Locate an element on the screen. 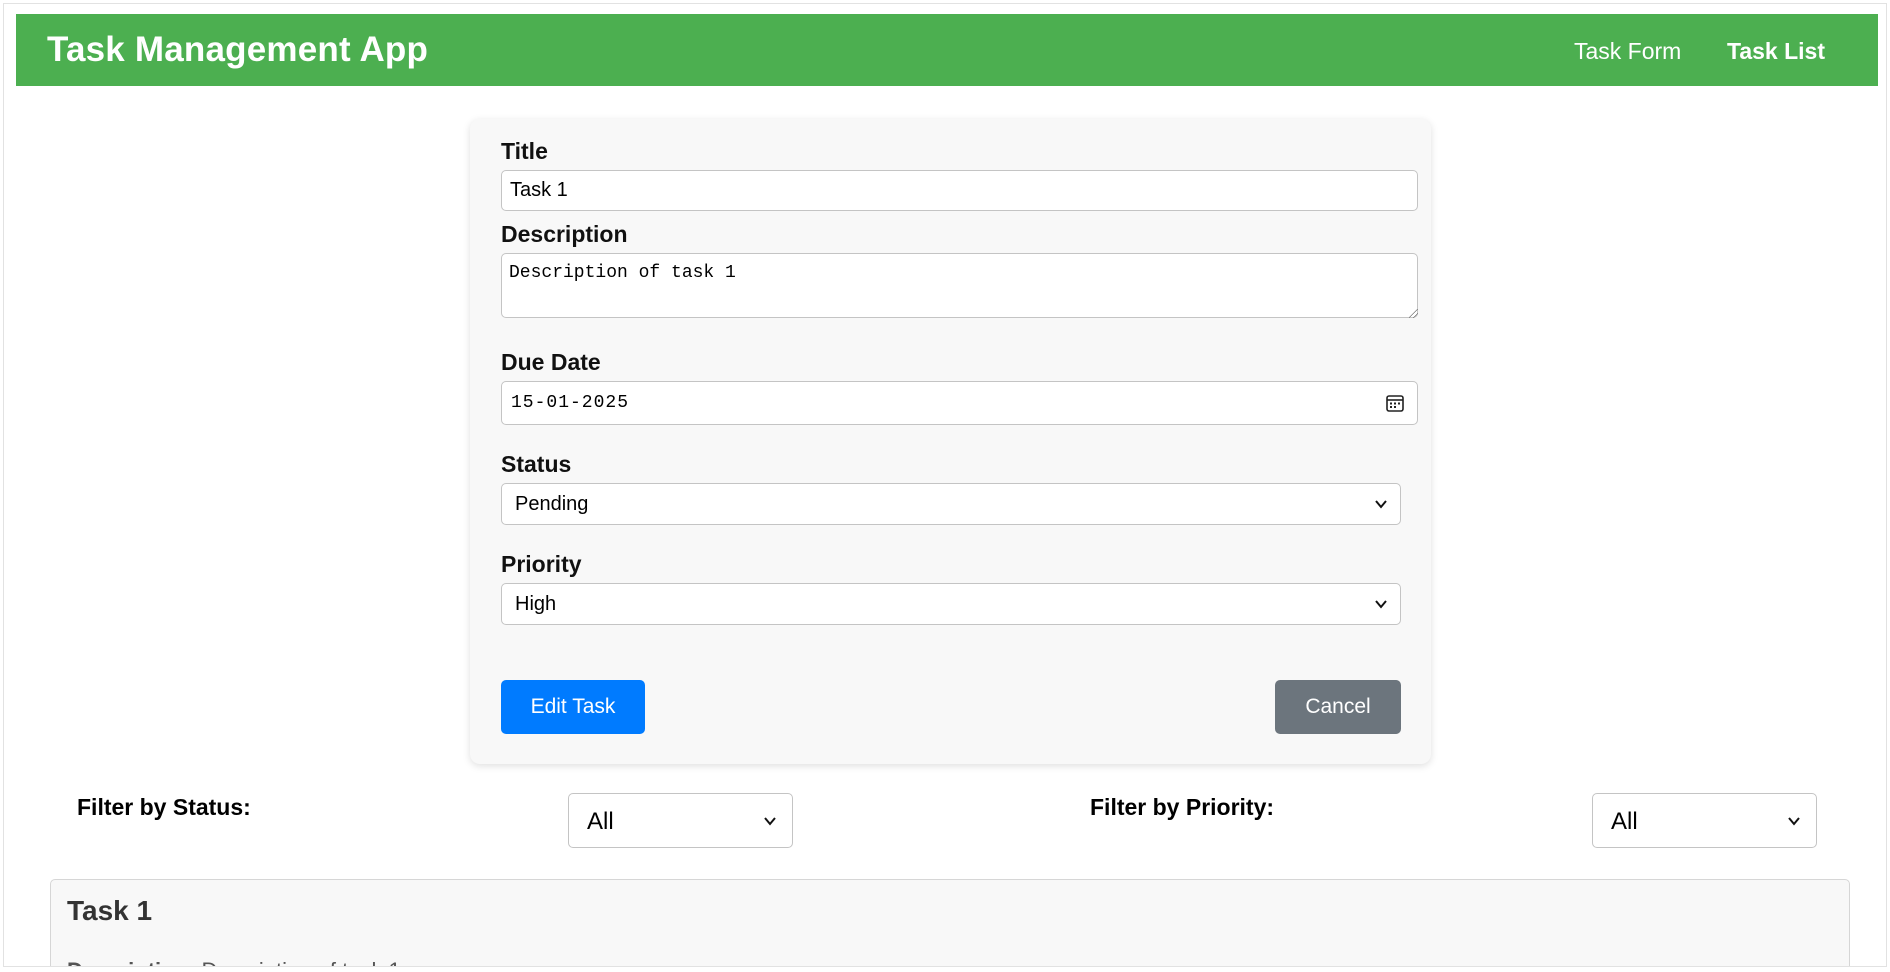  nav-link-task-form: Task Form is located at coordinates (1627, 51).